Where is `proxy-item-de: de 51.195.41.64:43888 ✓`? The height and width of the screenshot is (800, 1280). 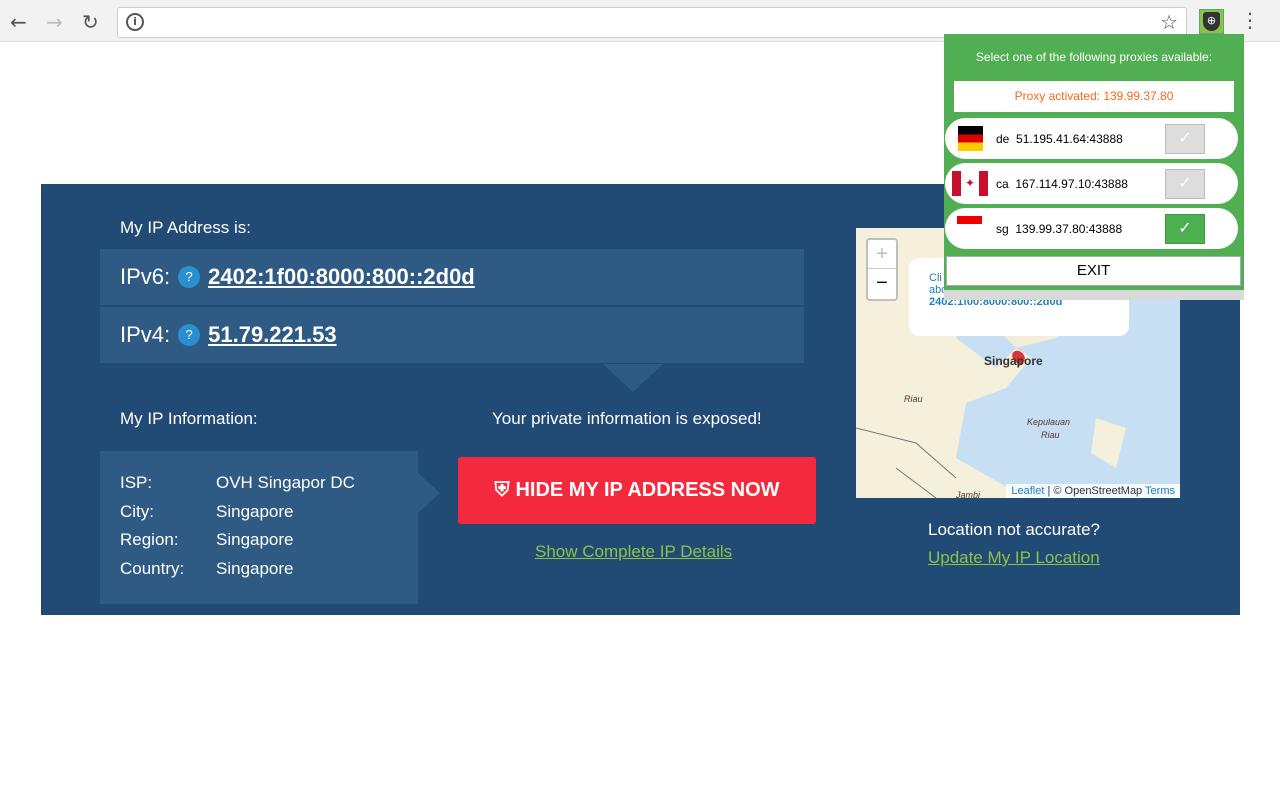
proxy-item-de: de 51.195.41.64:43888 ✓ is located at coordinates (1091, 138).